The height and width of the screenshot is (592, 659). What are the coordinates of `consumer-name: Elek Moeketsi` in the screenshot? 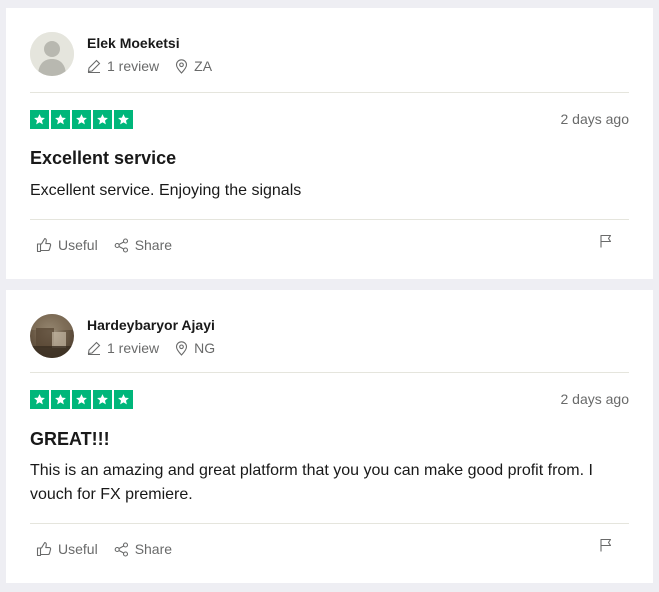 It's located at (157, 43).